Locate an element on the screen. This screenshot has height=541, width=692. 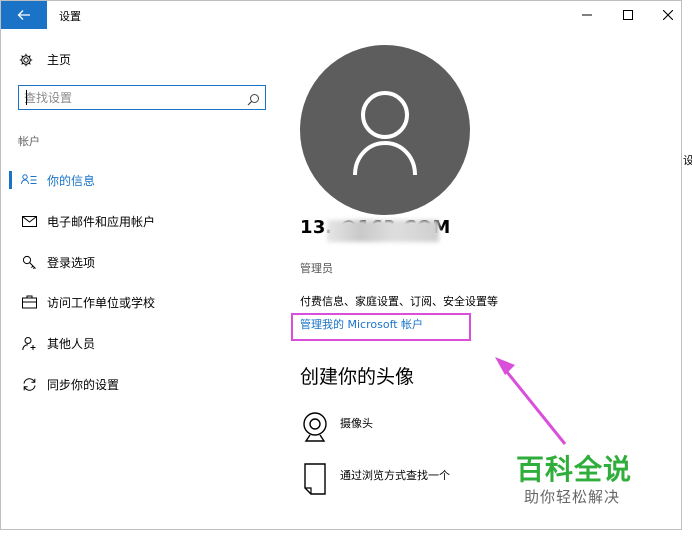
background-window-glyph: 设 is located at coordinates (687, 160).